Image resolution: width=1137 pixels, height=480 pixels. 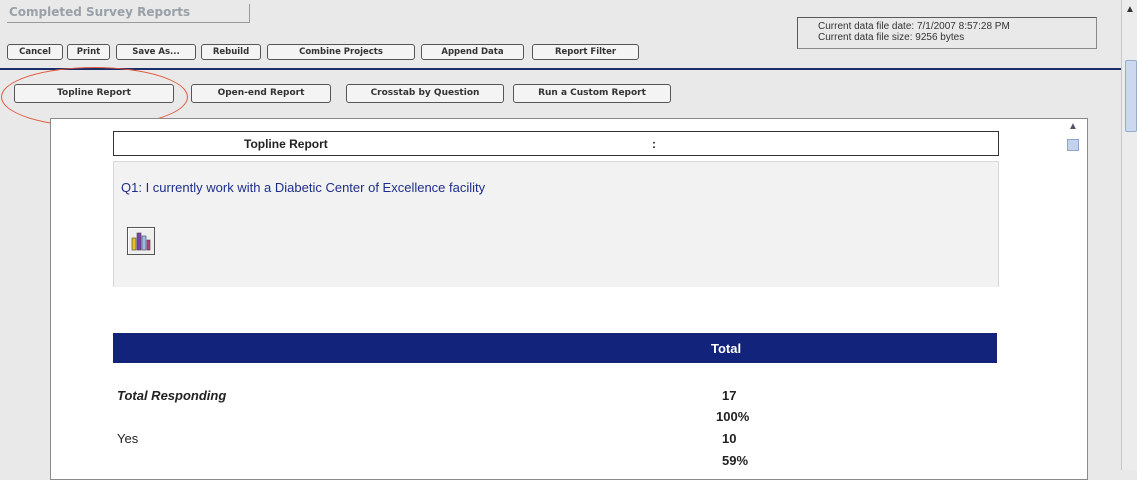 What do you see at coordinates (141, 241) in the screenshot?
I see `bar-chart-icon` at bounding box center [141, 241].